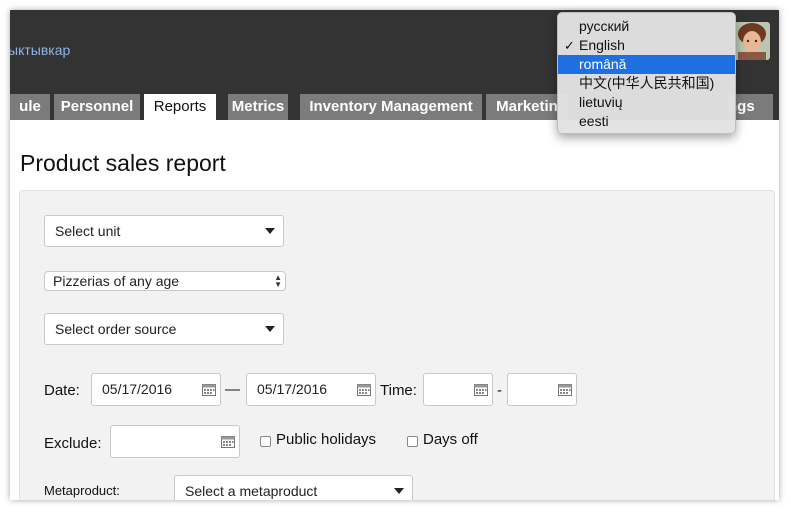  What do you see at coordinates (175, 441) in the screenshot?
I see `exclude-date-input` at bounding box center [175, 441].